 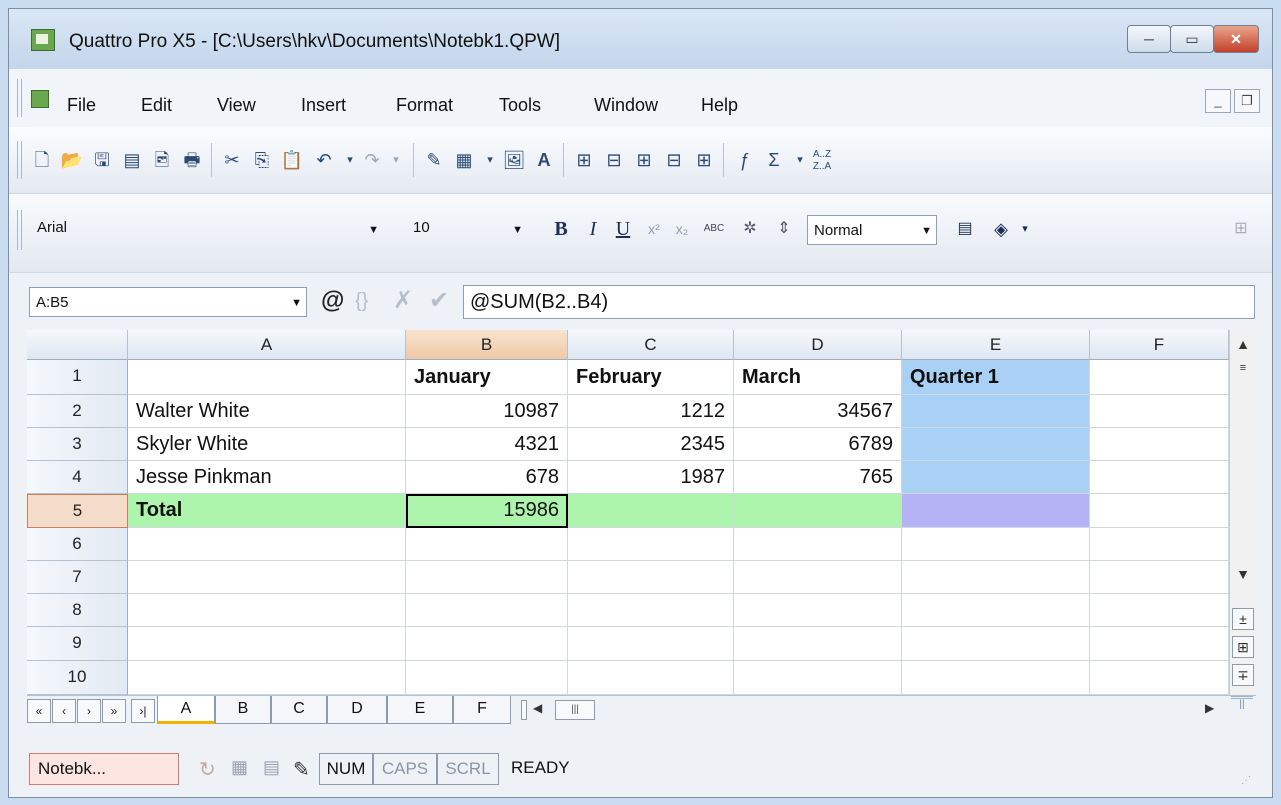 What do you see at coordinates (1159, 377) in the screenshot?
I see `cell-f1` at bounding box center [1159, 377].